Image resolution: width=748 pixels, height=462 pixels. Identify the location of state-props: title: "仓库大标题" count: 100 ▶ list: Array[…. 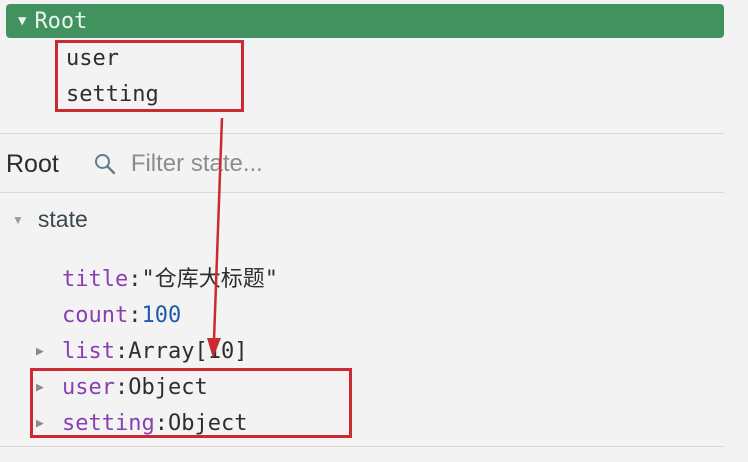
(157, 352).